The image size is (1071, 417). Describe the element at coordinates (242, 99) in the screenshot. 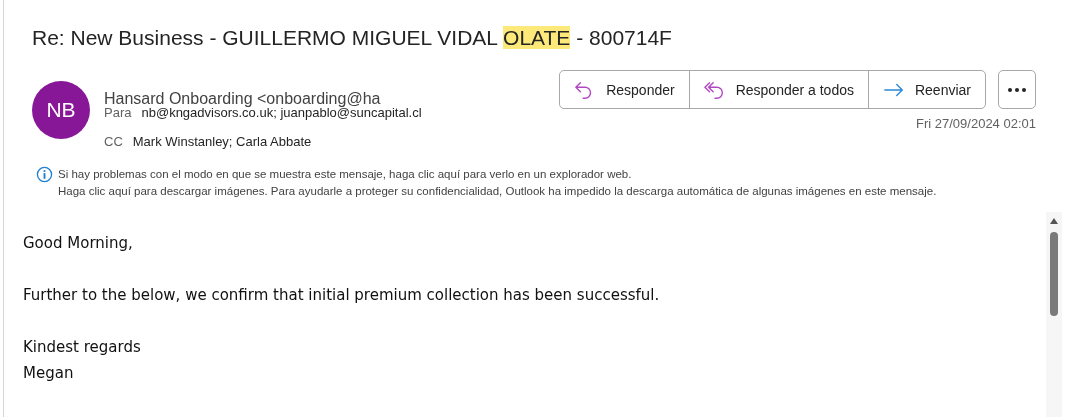

I see `sender-name: Hansard Onboarding <onboarding@ha` at that location.